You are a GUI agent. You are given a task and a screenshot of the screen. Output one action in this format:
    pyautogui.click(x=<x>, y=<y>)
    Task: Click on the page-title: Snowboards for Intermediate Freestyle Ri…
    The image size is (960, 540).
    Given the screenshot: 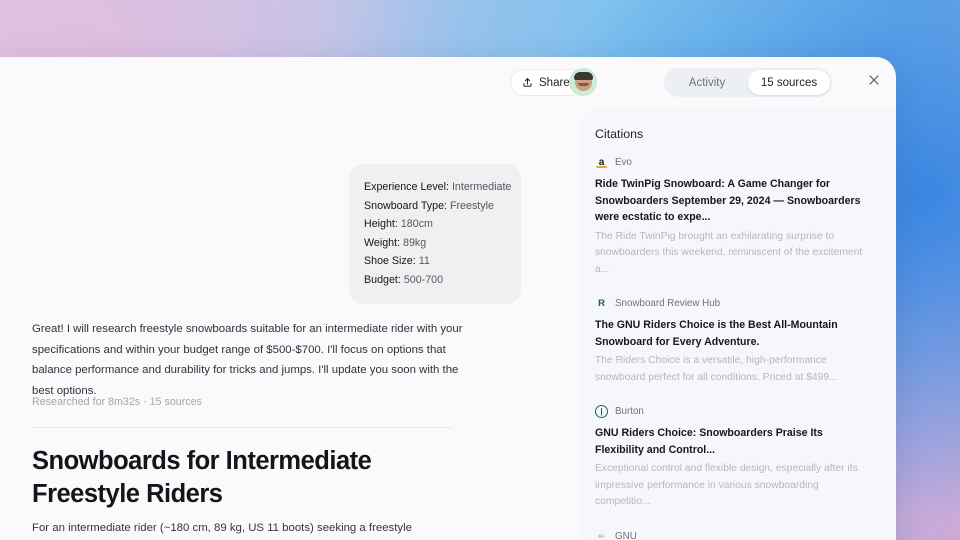 What is the action you would take?
    pyautogui.click(x=202, y=477)
    